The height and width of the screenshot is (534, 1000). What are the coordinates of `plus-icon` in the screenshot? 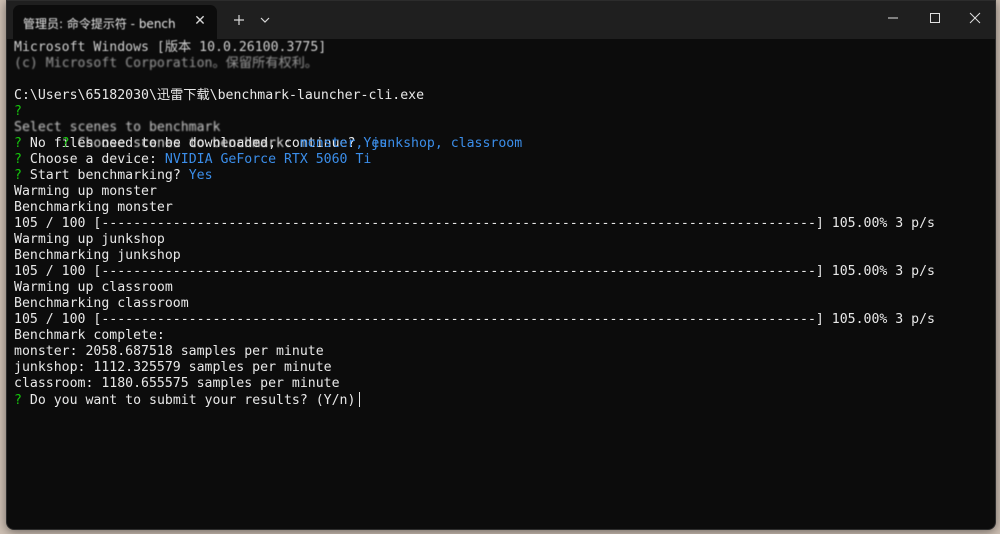 It's located at (239, 20).